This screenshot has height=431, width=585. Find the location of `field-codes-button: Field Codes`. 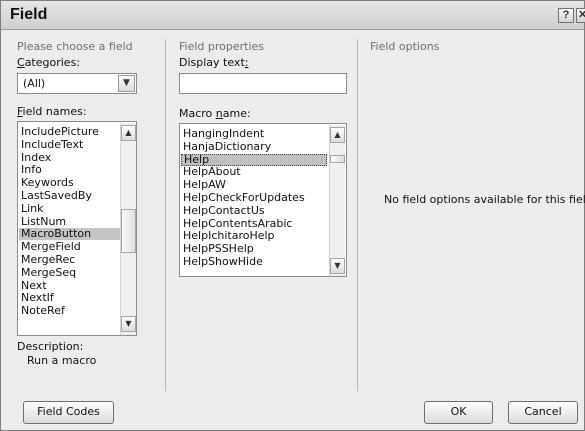

field-codes-button: Field Codes is located at coordinates (68, 412).